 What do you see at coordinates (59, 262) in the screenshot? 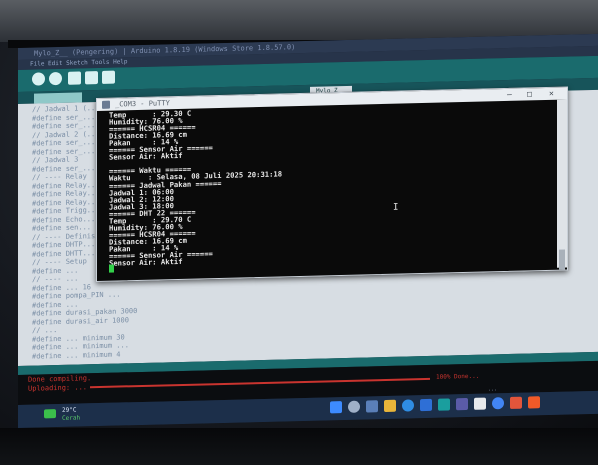
I see `code-line: // ---- Setup` at bounding box center [59, 262].